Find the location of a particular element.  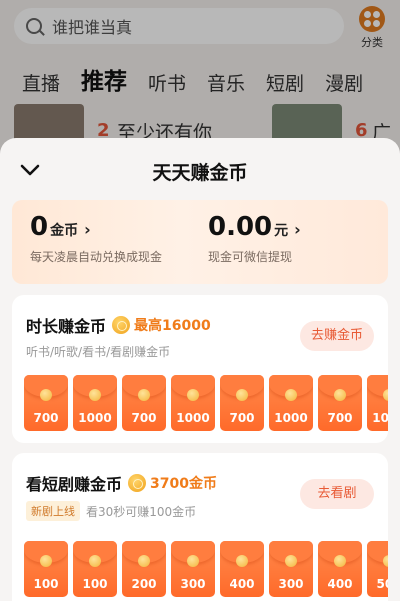

sheet-header: 天天赚金币 is located at coordinates (200, 170).